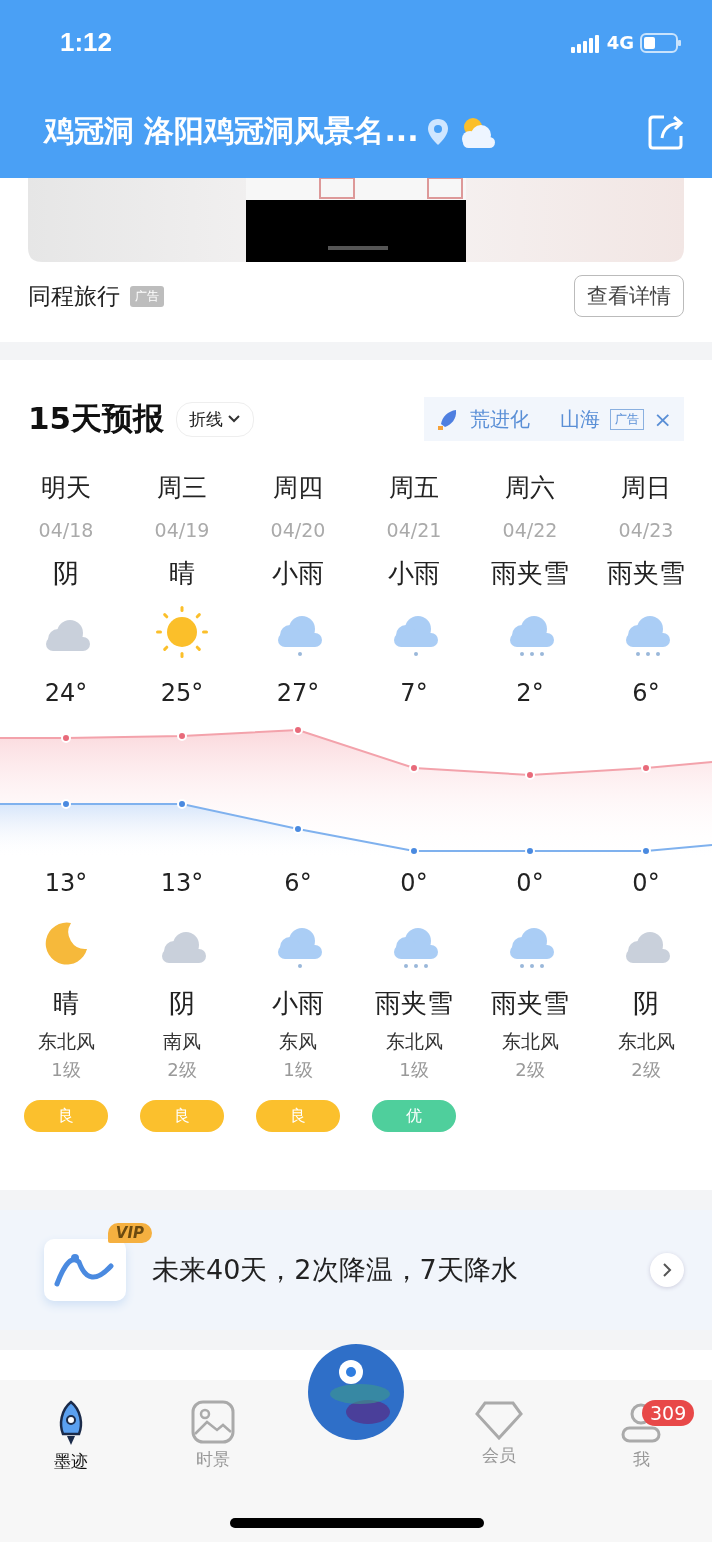  I want to click on ad-subtitle: 山海, so click(579, 419).